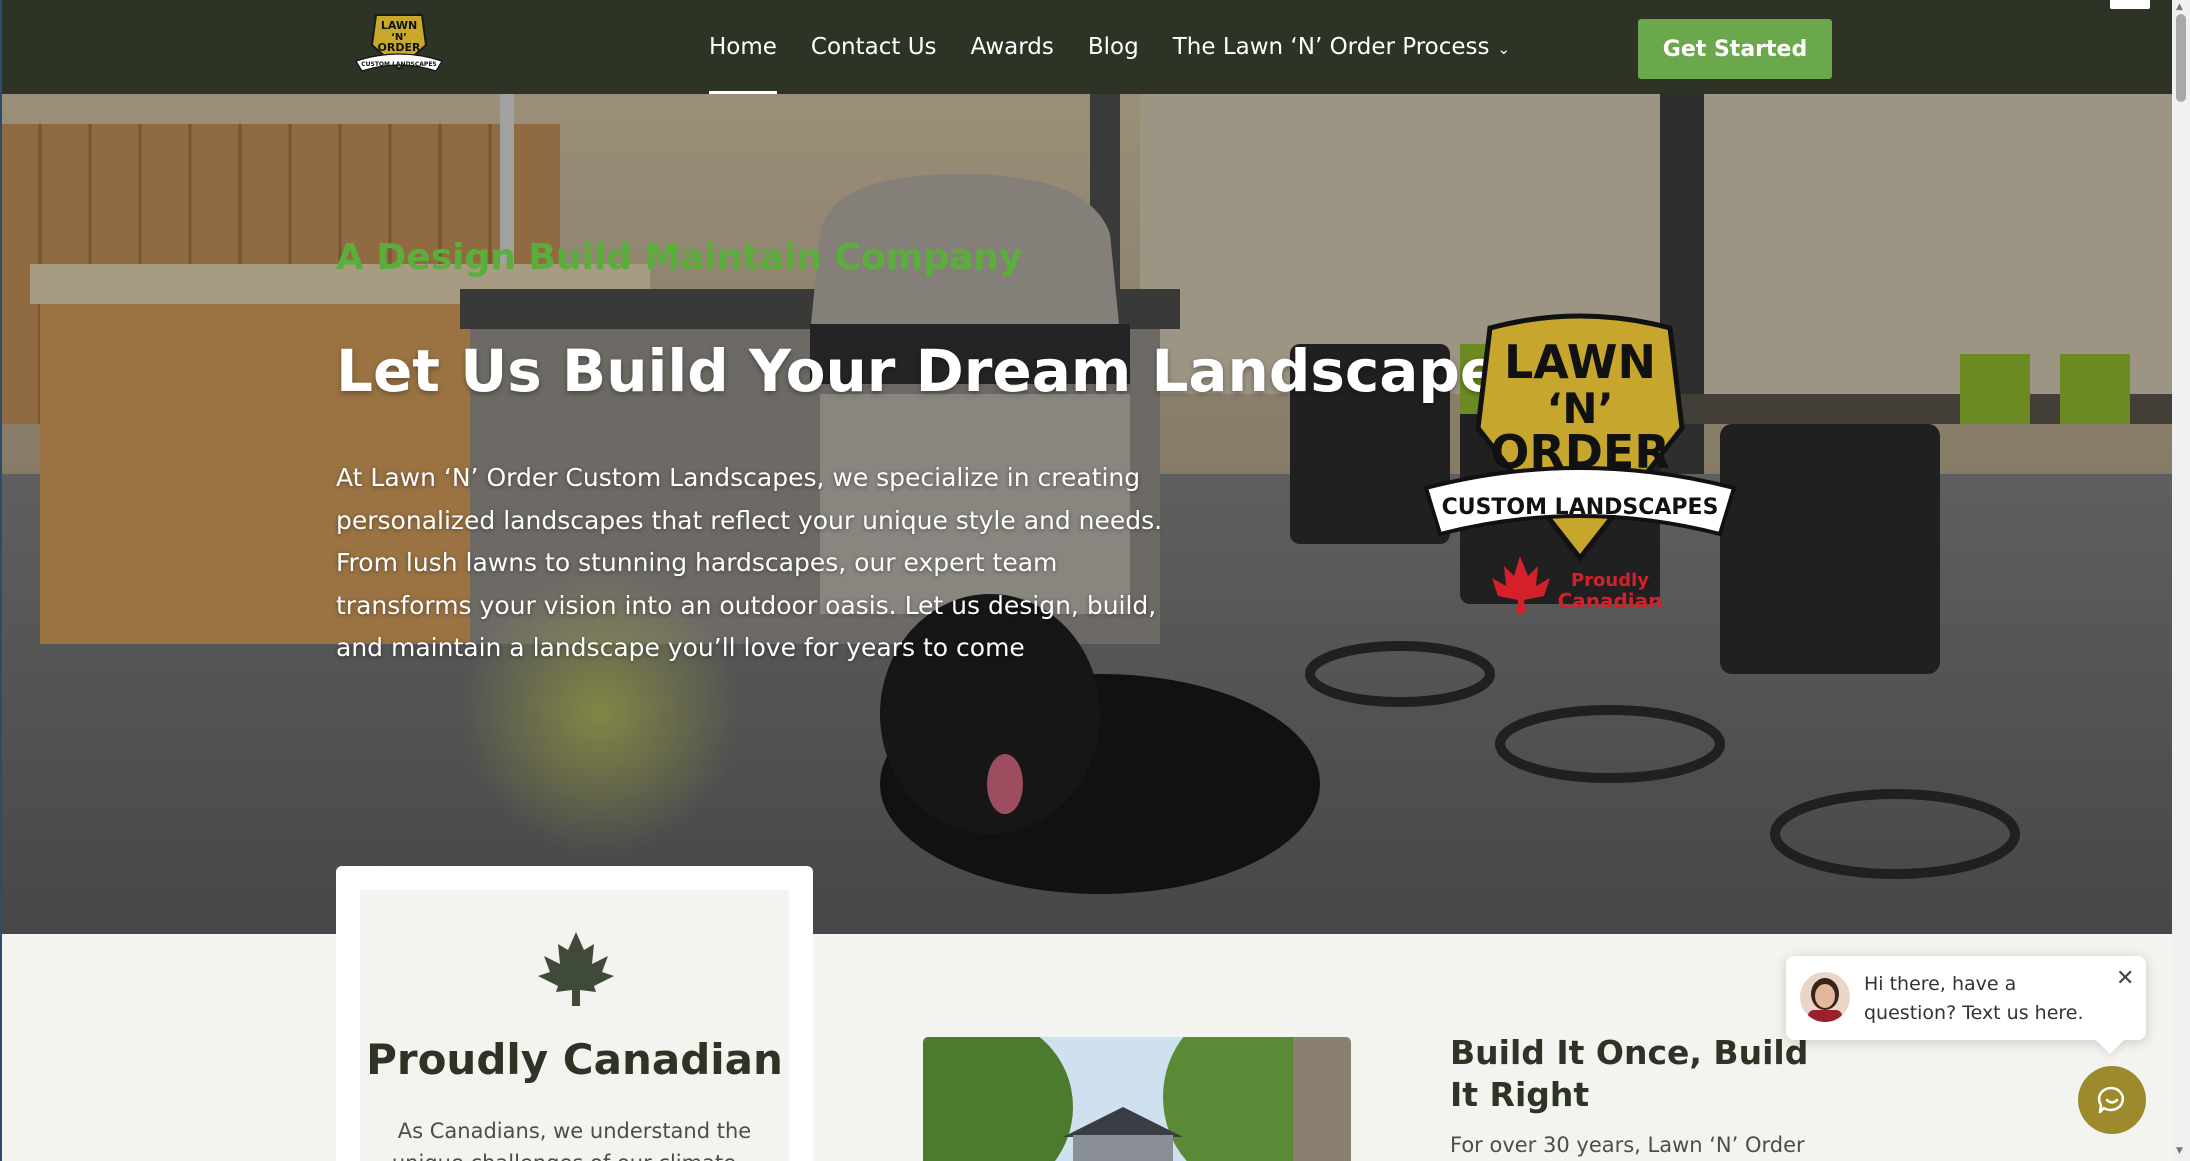  I want to click on house-photo, so click(1137, 1099).